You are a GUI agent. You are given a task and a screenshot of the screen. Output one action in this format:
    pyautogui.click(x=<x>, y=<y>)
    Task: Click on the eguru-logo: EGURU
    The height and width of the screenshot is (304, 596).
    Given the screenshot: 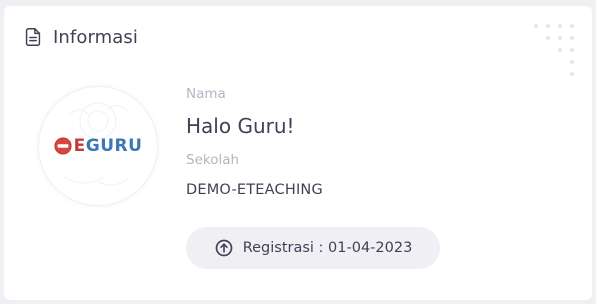 What is the action you would take?
    pyautogui.click(x=98, y=146)
    